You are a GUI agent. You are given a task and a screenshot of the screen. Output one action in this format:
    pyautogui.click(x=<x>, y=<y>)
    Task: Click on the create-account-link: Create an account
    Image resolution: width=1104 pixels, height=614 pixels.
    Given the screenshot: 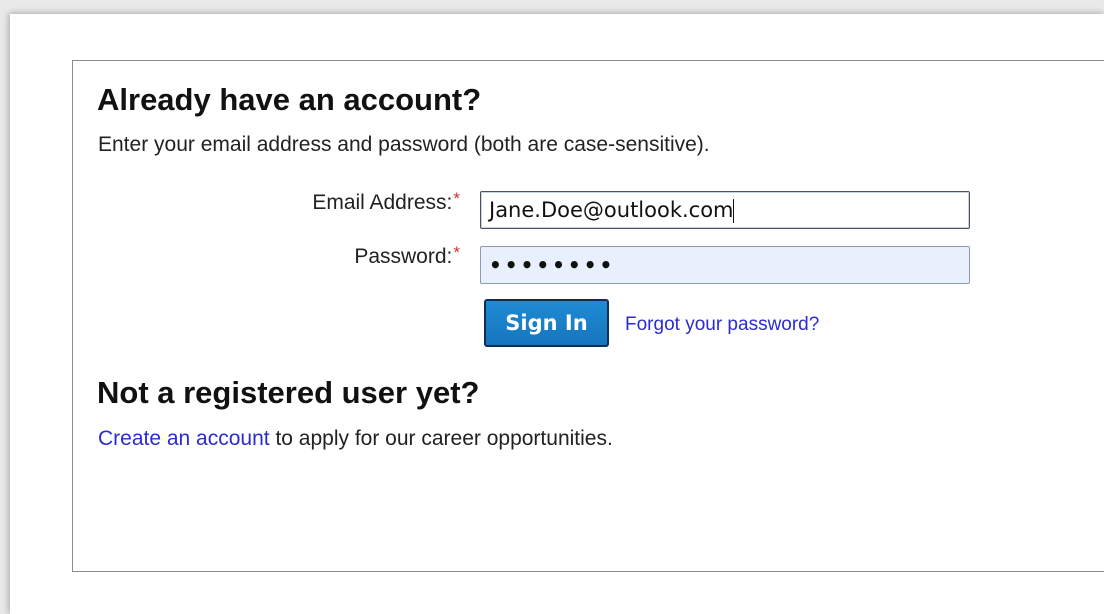 What is the action you would take?
    pyautogui.click(x=184, y=438)
    